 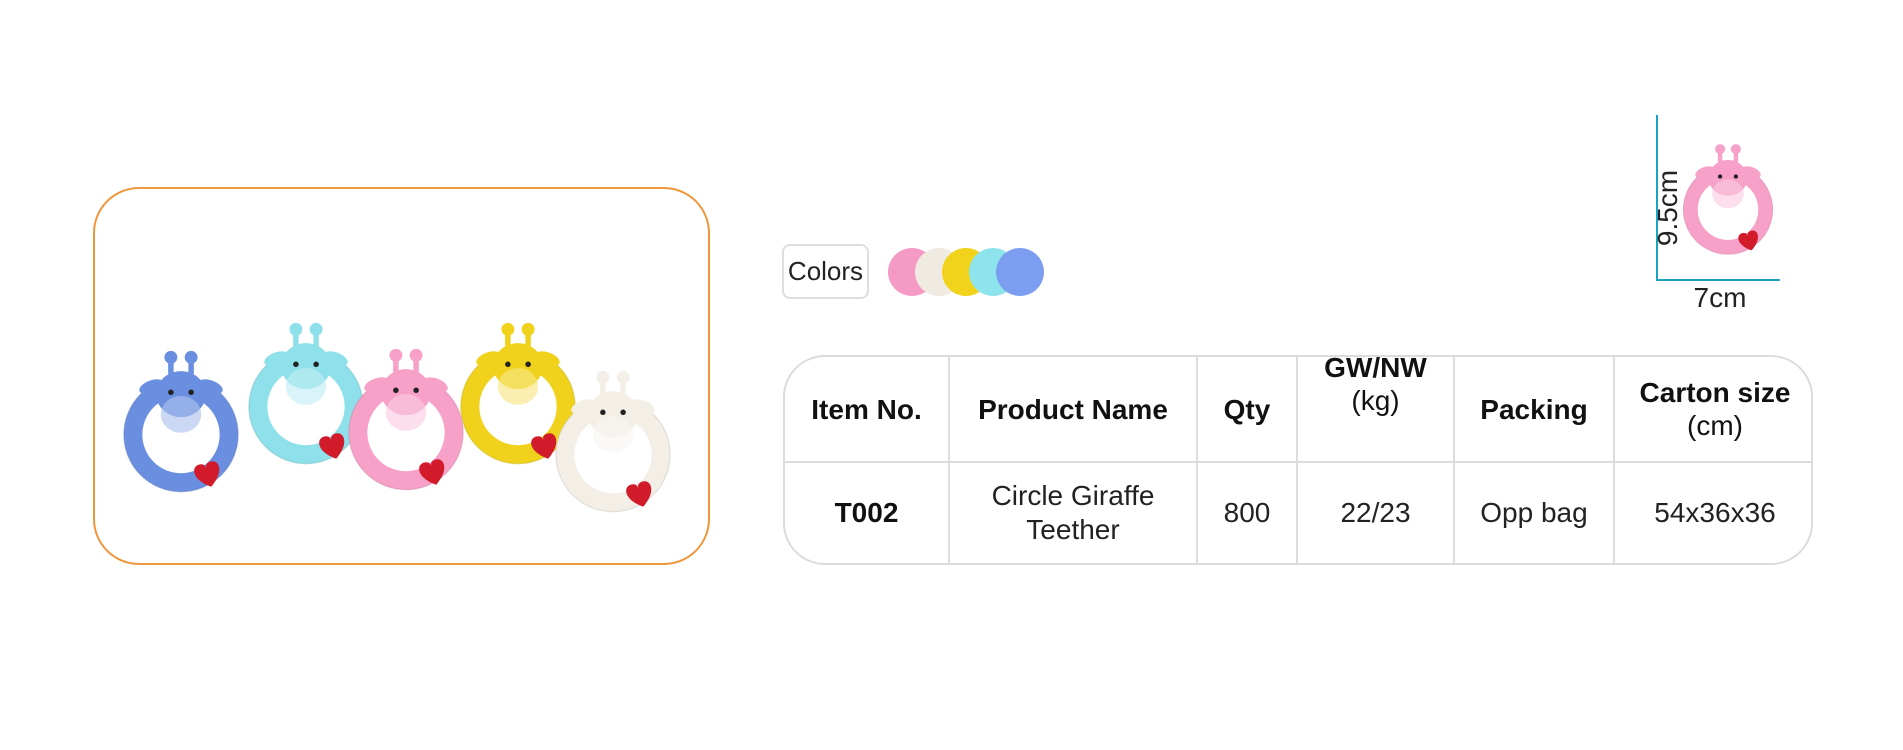 I want to click on teether-aqua, so click(x=306, y=393).